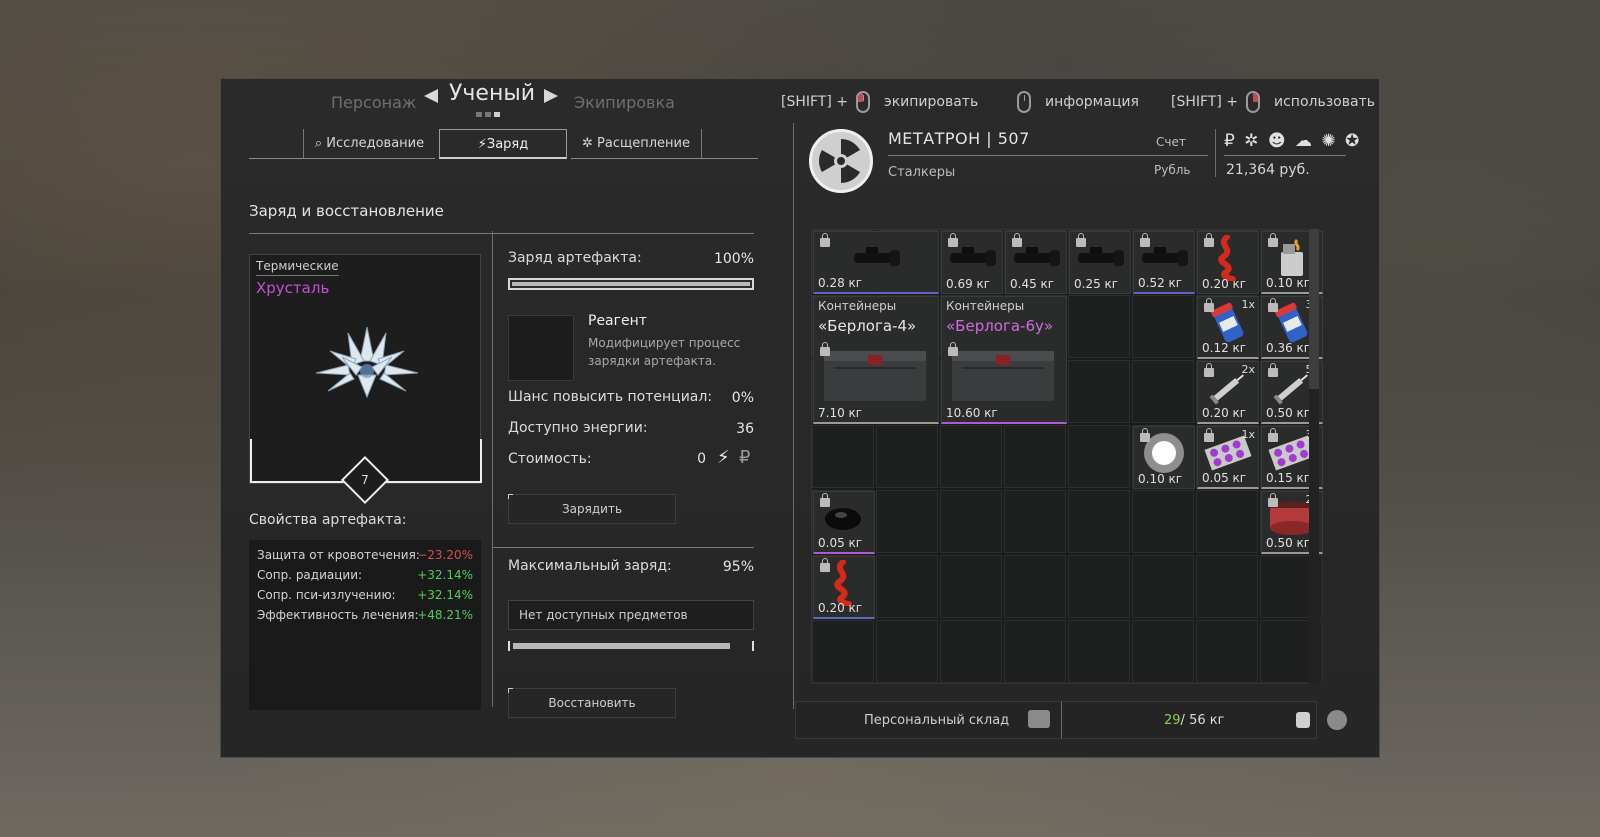 Image resolution: width=1600 pixels, height=837 pixels. Describe the element at coordinates (1228, 327) in the screenshot. I see `inventory-item-pills-blue: 1x 0.12 кг` at that location.